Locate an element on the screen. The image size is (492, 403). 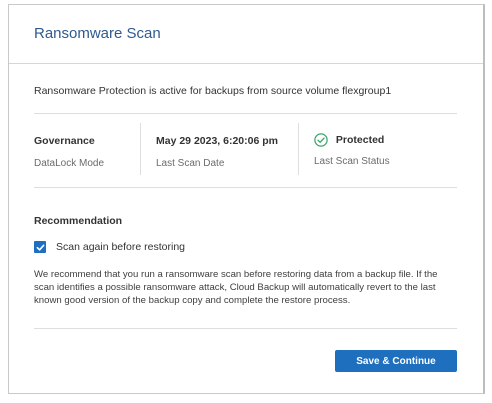
last-scan-date-label: Last Scan Date is located at coordinates (190, 163).